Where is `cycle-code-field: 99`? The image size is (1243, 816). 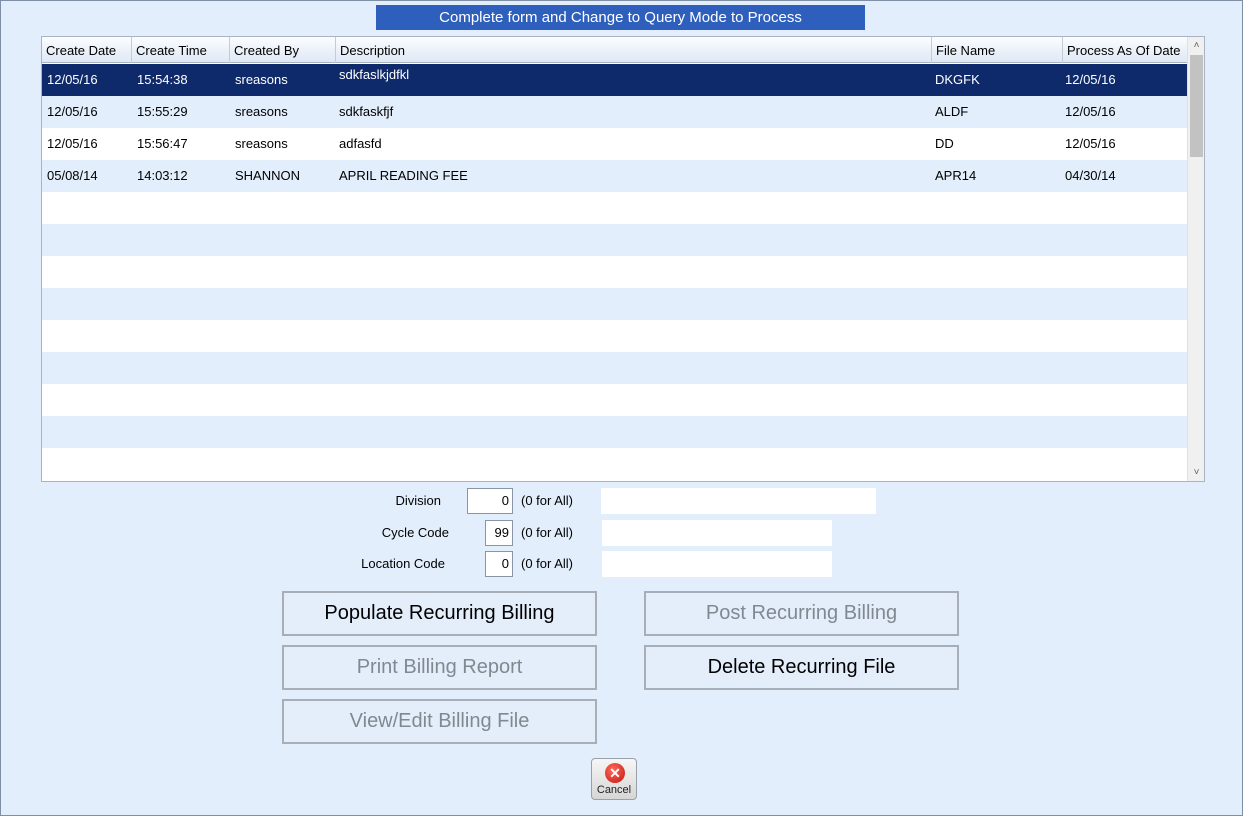
cycle-code-field: 99 is located at coordinates (499, 533).